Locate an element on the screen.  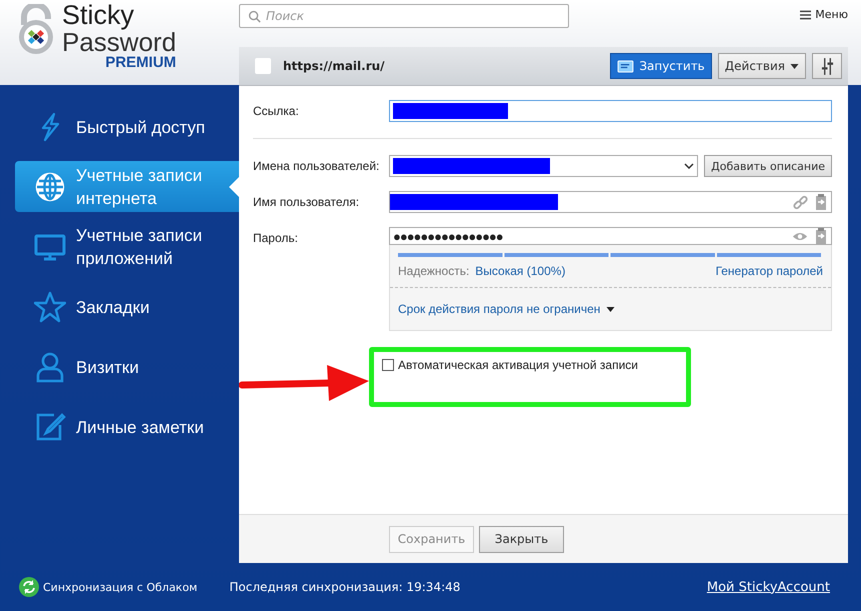
sliders-icon is located at coordinates (827, 66).